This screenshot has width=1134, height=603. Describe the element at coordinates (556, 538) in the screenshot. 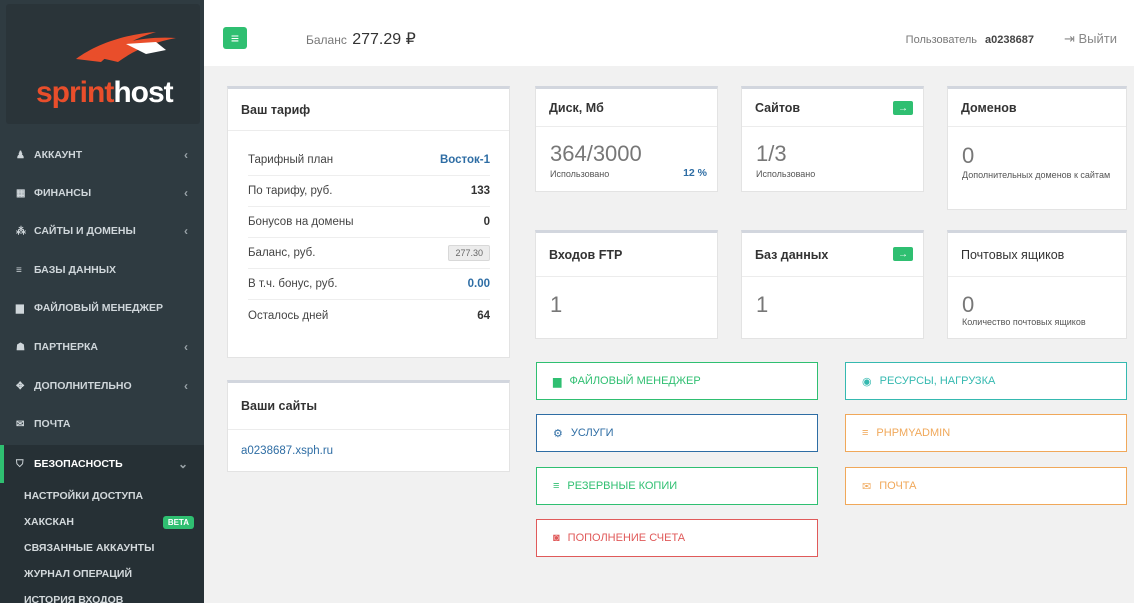

I see `money-icon: ◙` at that location.